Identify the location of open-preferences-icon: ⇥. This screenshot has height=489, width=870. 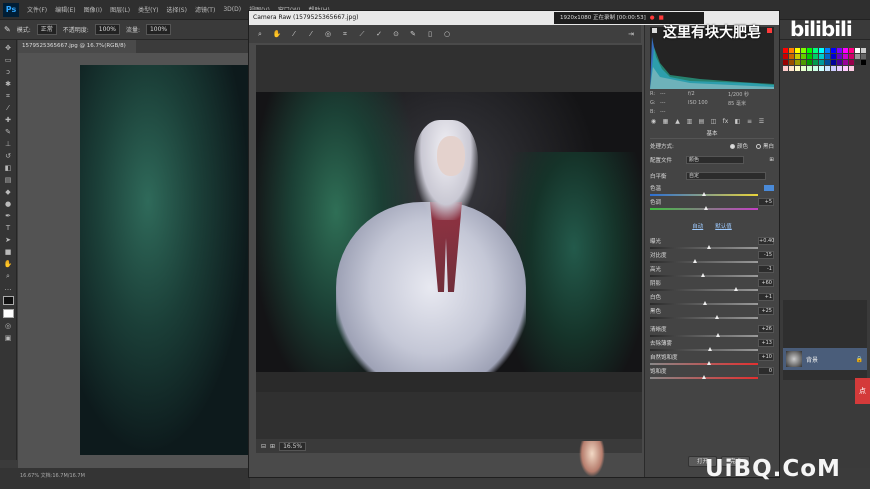
(631, 34).